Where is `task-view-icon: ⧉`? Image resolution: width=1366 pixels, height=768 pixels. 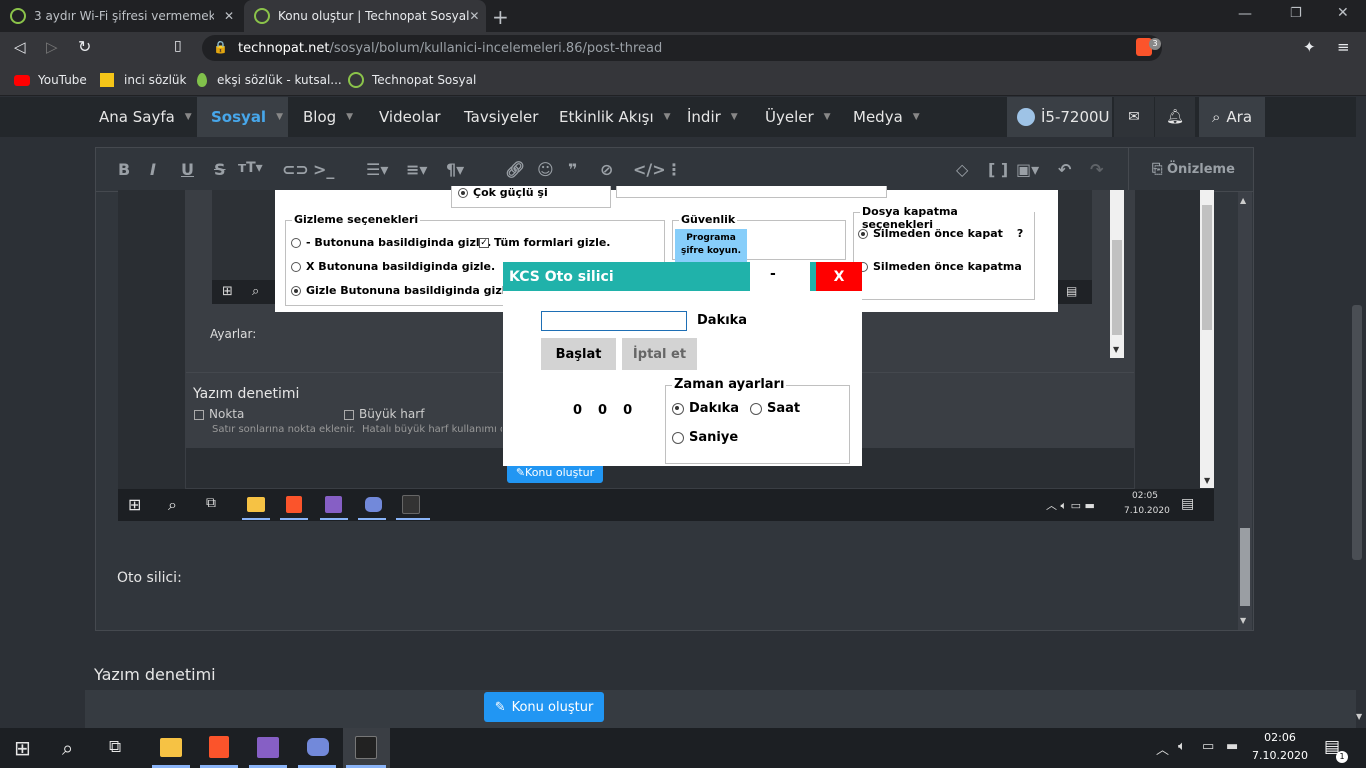
task-view-icon: ⧉ is located at coordinates (115, 747).